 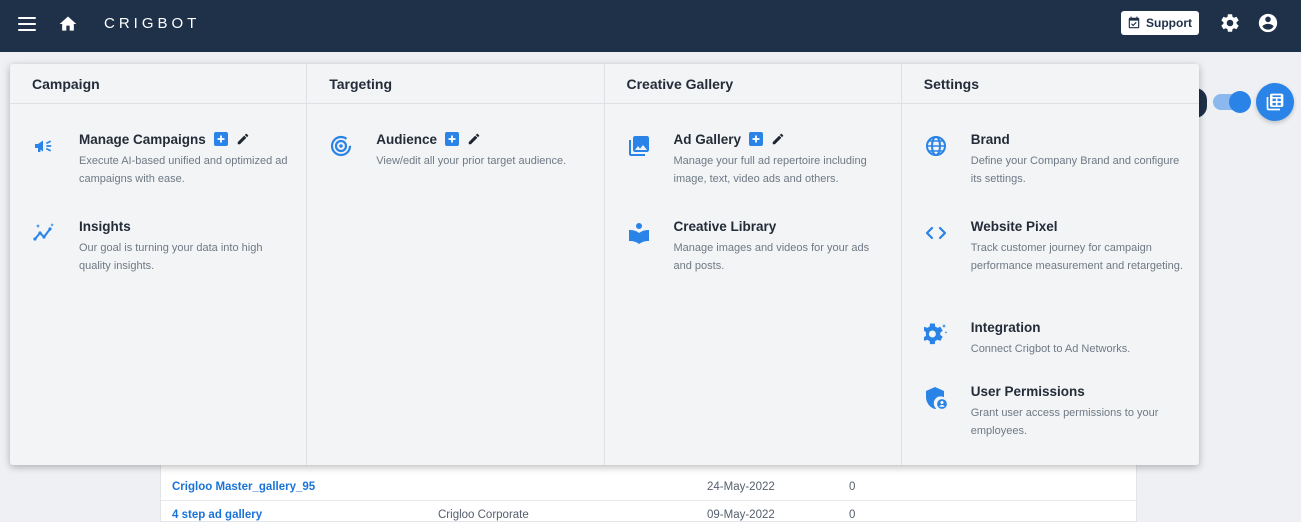 I want to click on gallery-owner: Crigloo Corporate, so click(x=483, y=515).